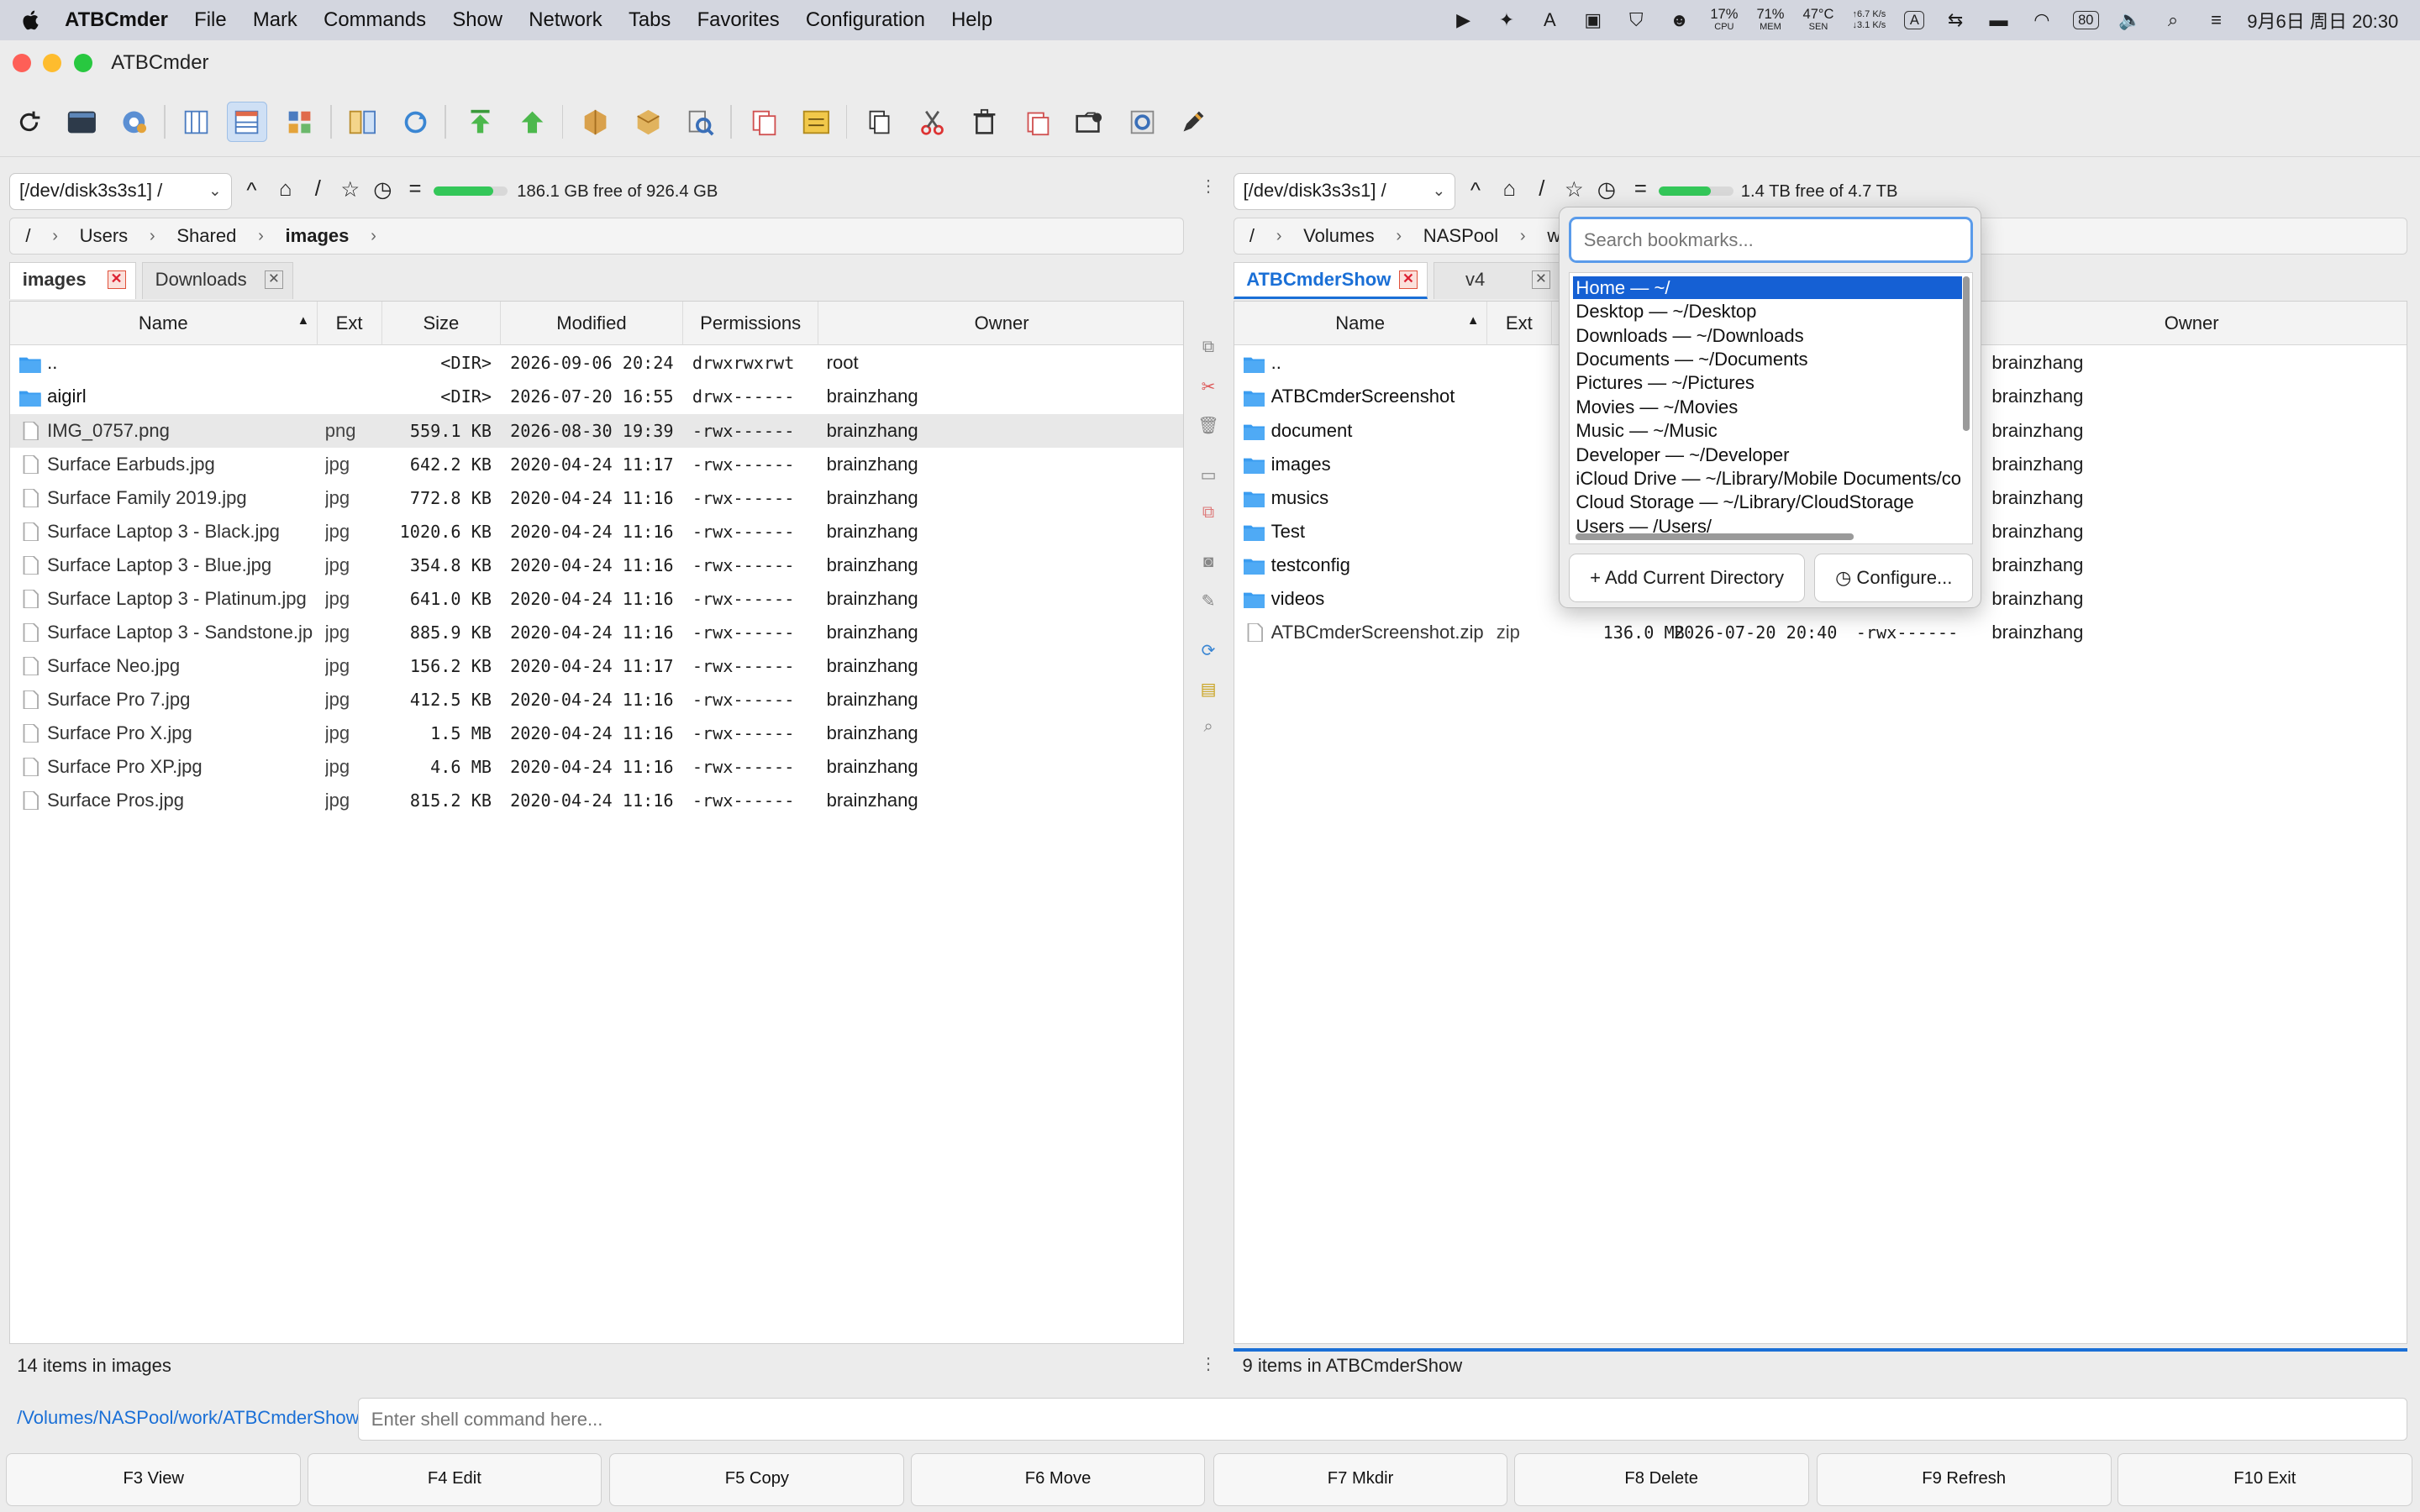 The image size is (2420, 1512). I want to click on unpack-icon, so click(649, 122).